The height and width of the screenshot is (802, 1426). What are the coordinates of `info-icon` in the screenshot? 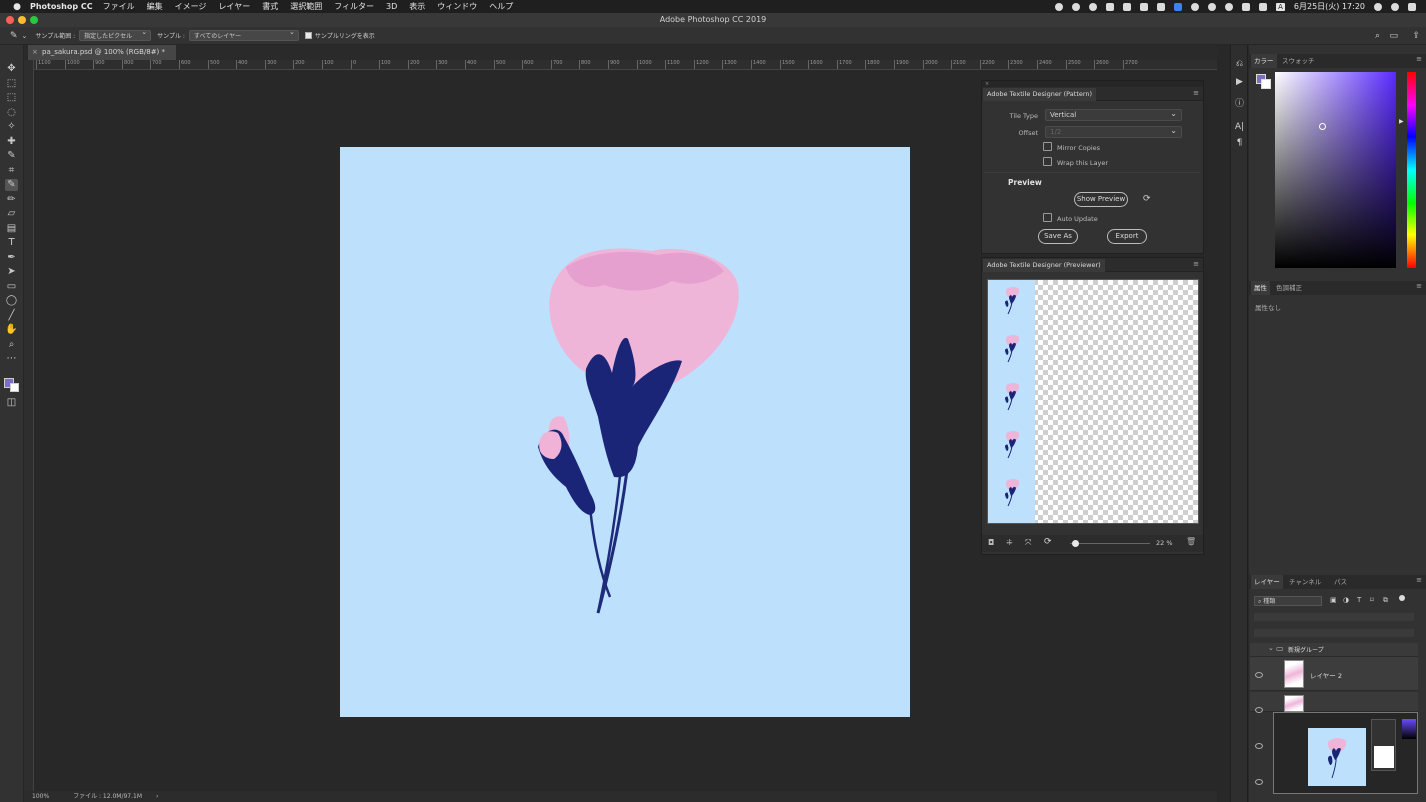 It's located at (1076, 6).